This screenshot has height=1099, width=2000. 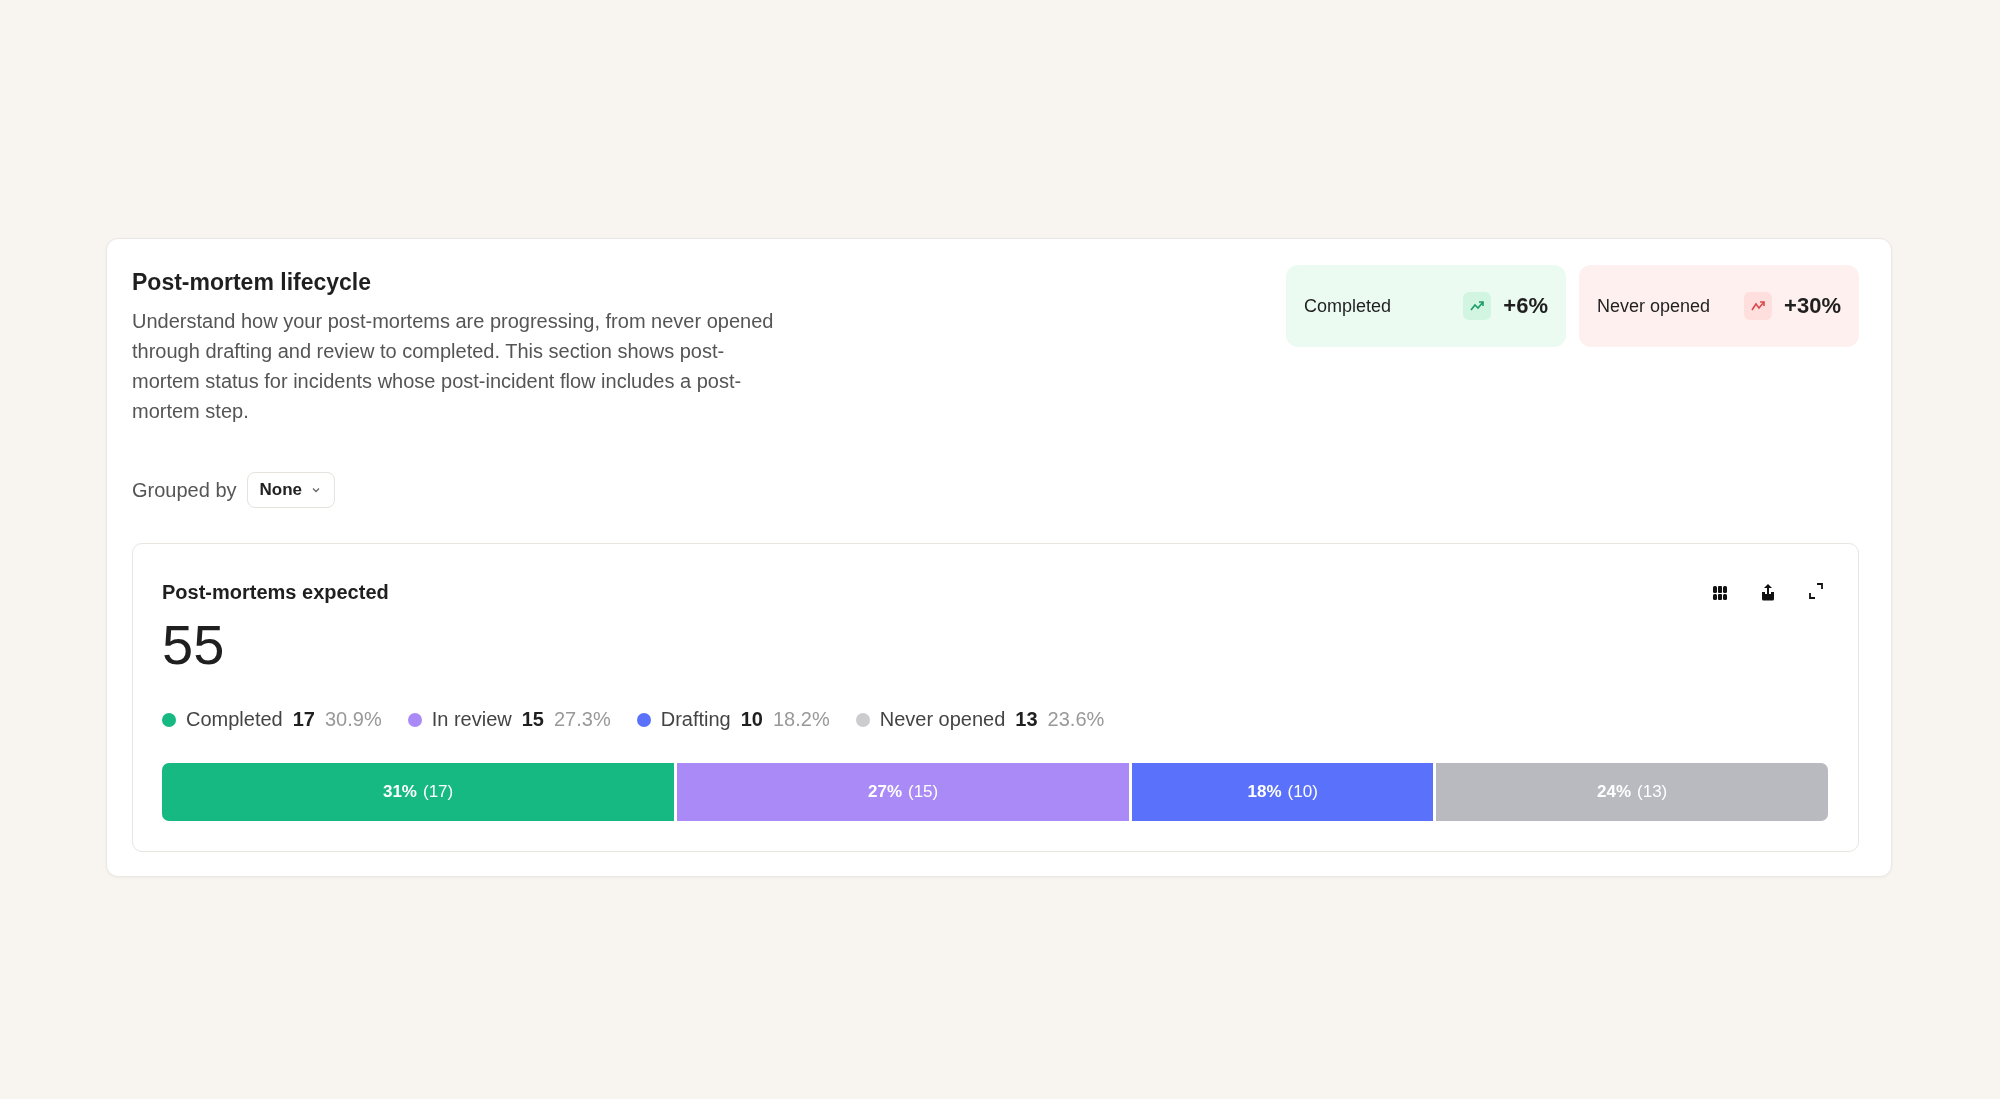 I want to click on group-dropdown: None, so click(x=290, y=490).